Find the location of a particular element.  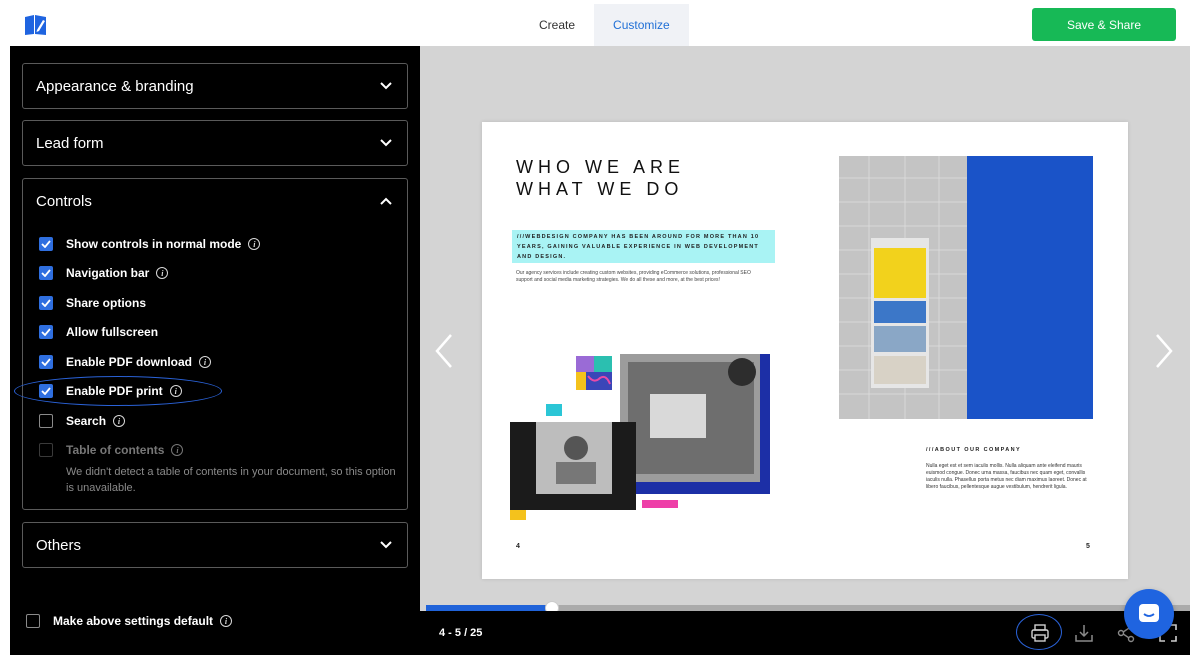

option-label: Allow fullscreen is located at coordinates (112, 332).